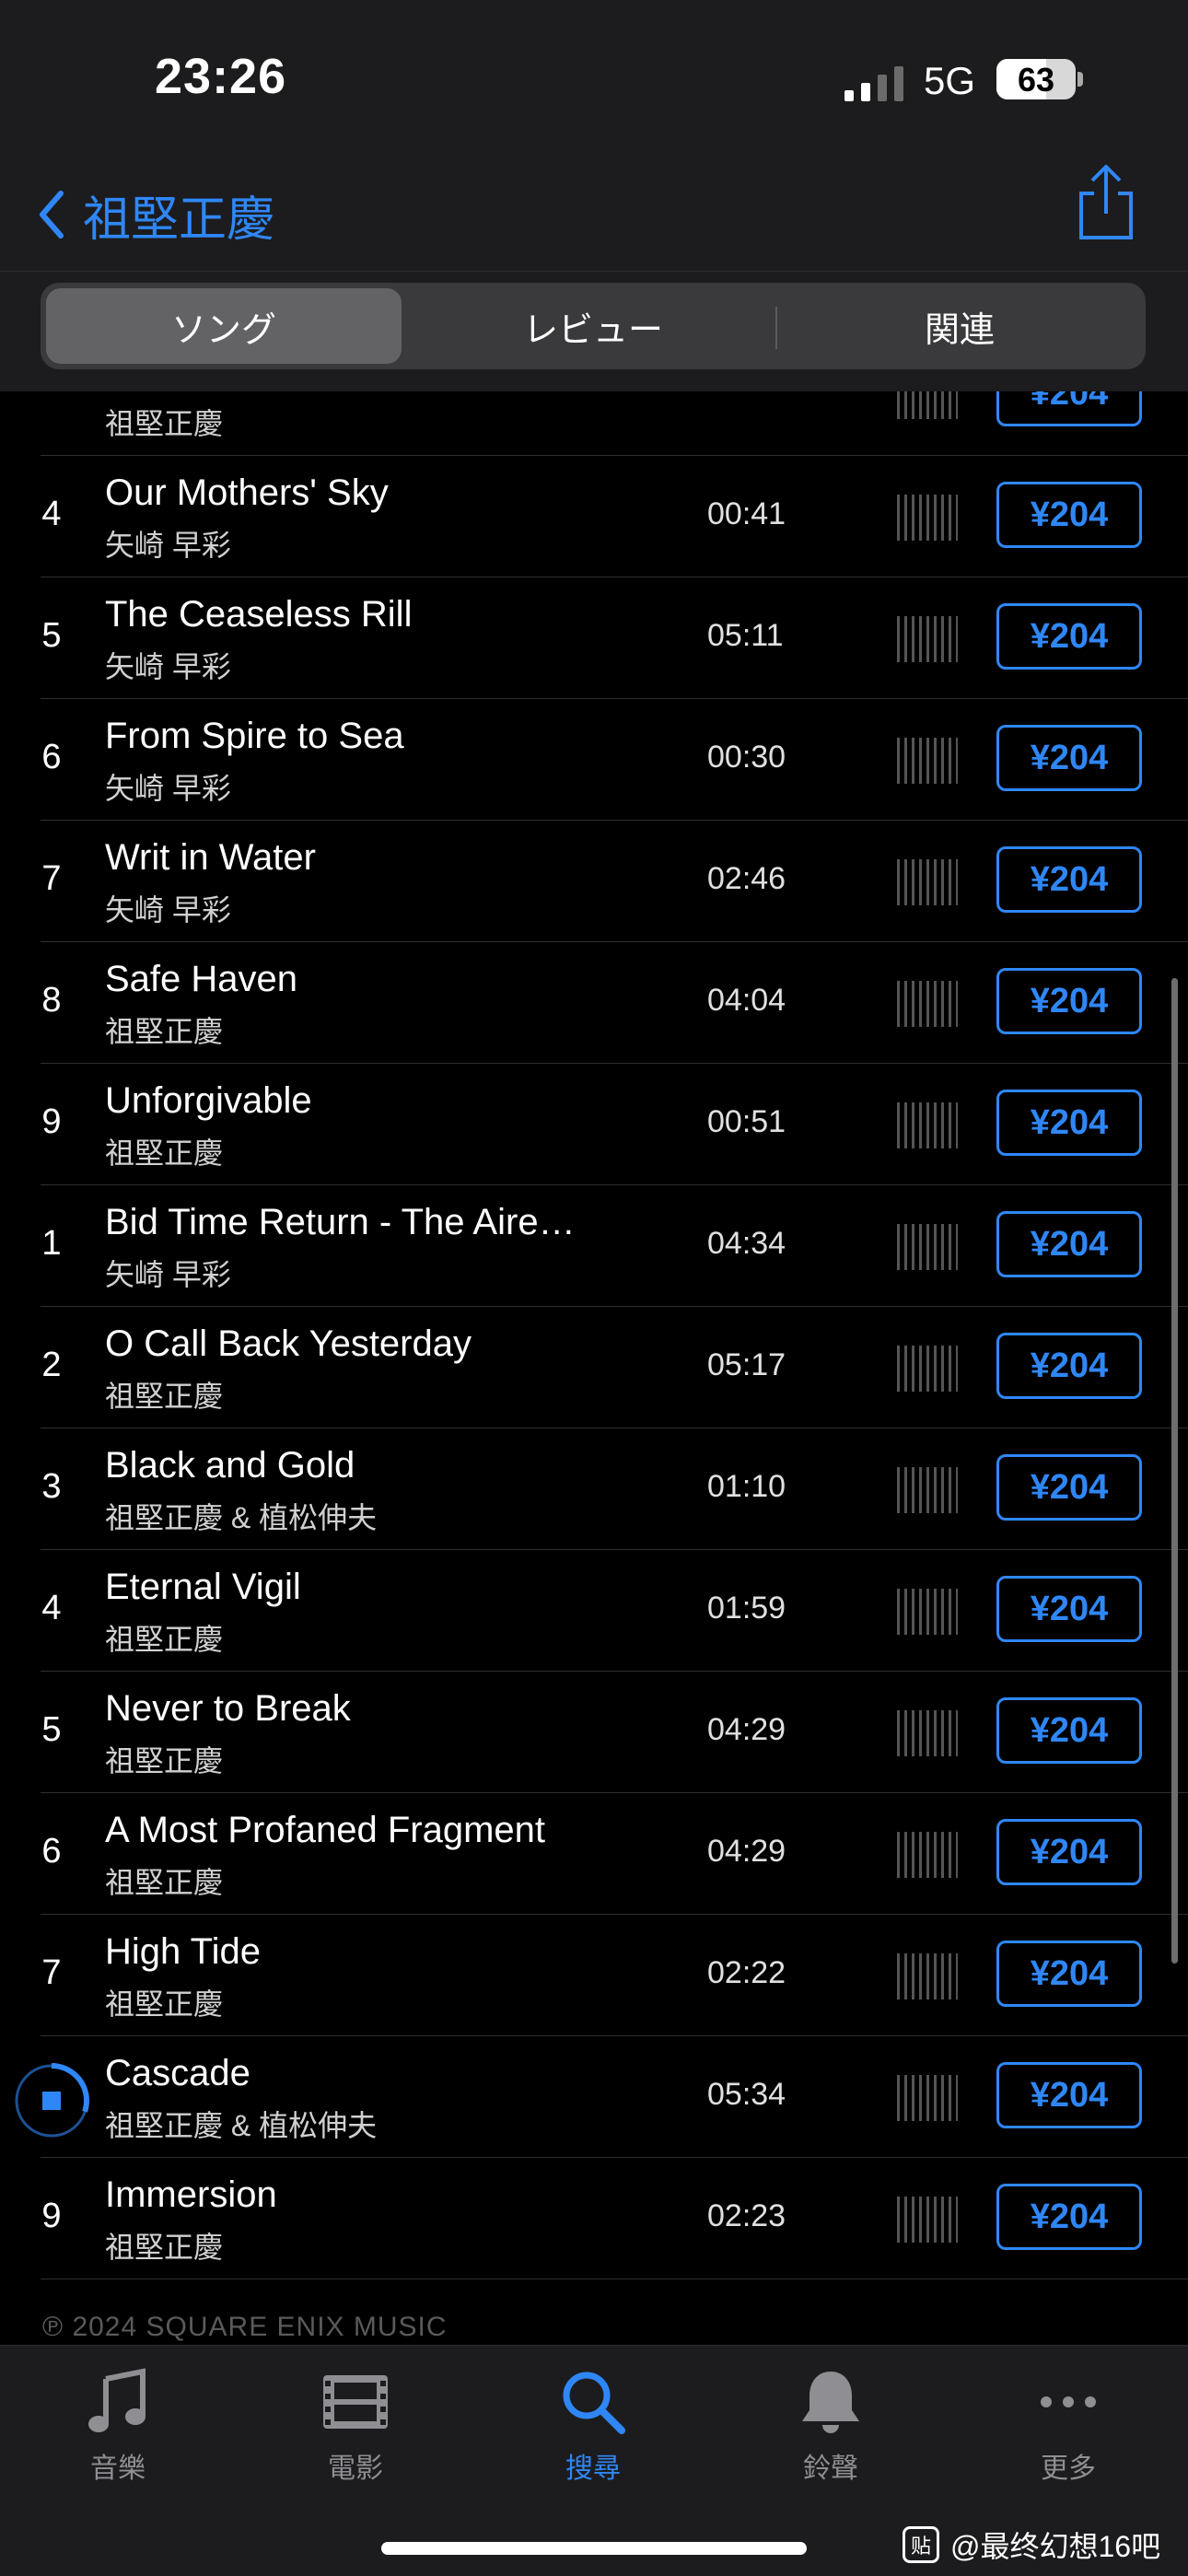  What do you see at coordinates (746, 1972) in the screenshot?
I see `track-duration: 02:22` at bounding box center [746, 1972].